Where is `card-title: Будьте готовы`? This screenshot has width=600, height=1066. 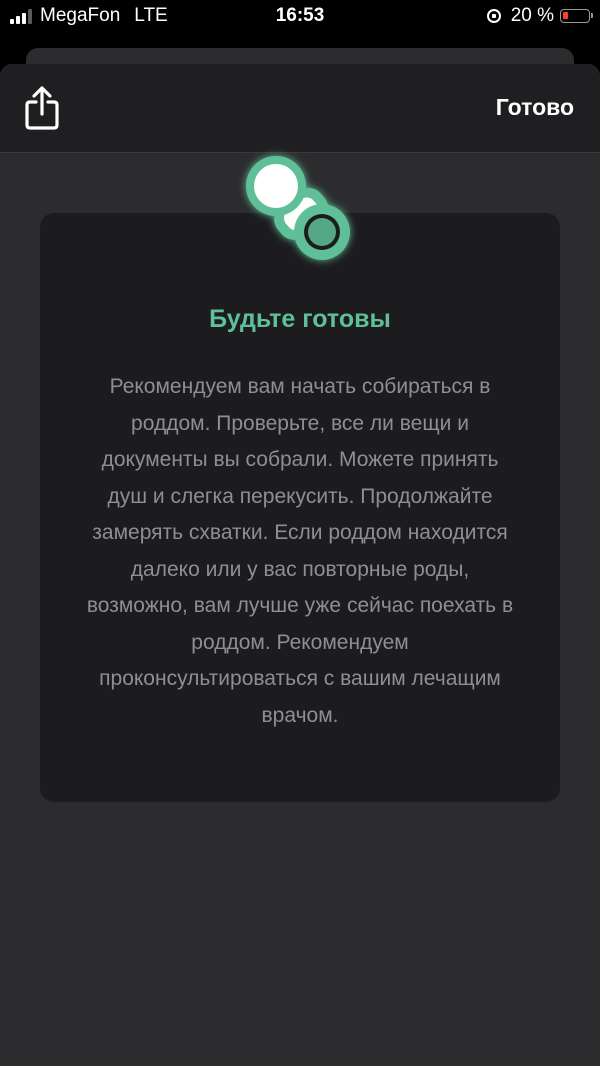
card-title: Будьте готовы is located at coordinates (300, 319).